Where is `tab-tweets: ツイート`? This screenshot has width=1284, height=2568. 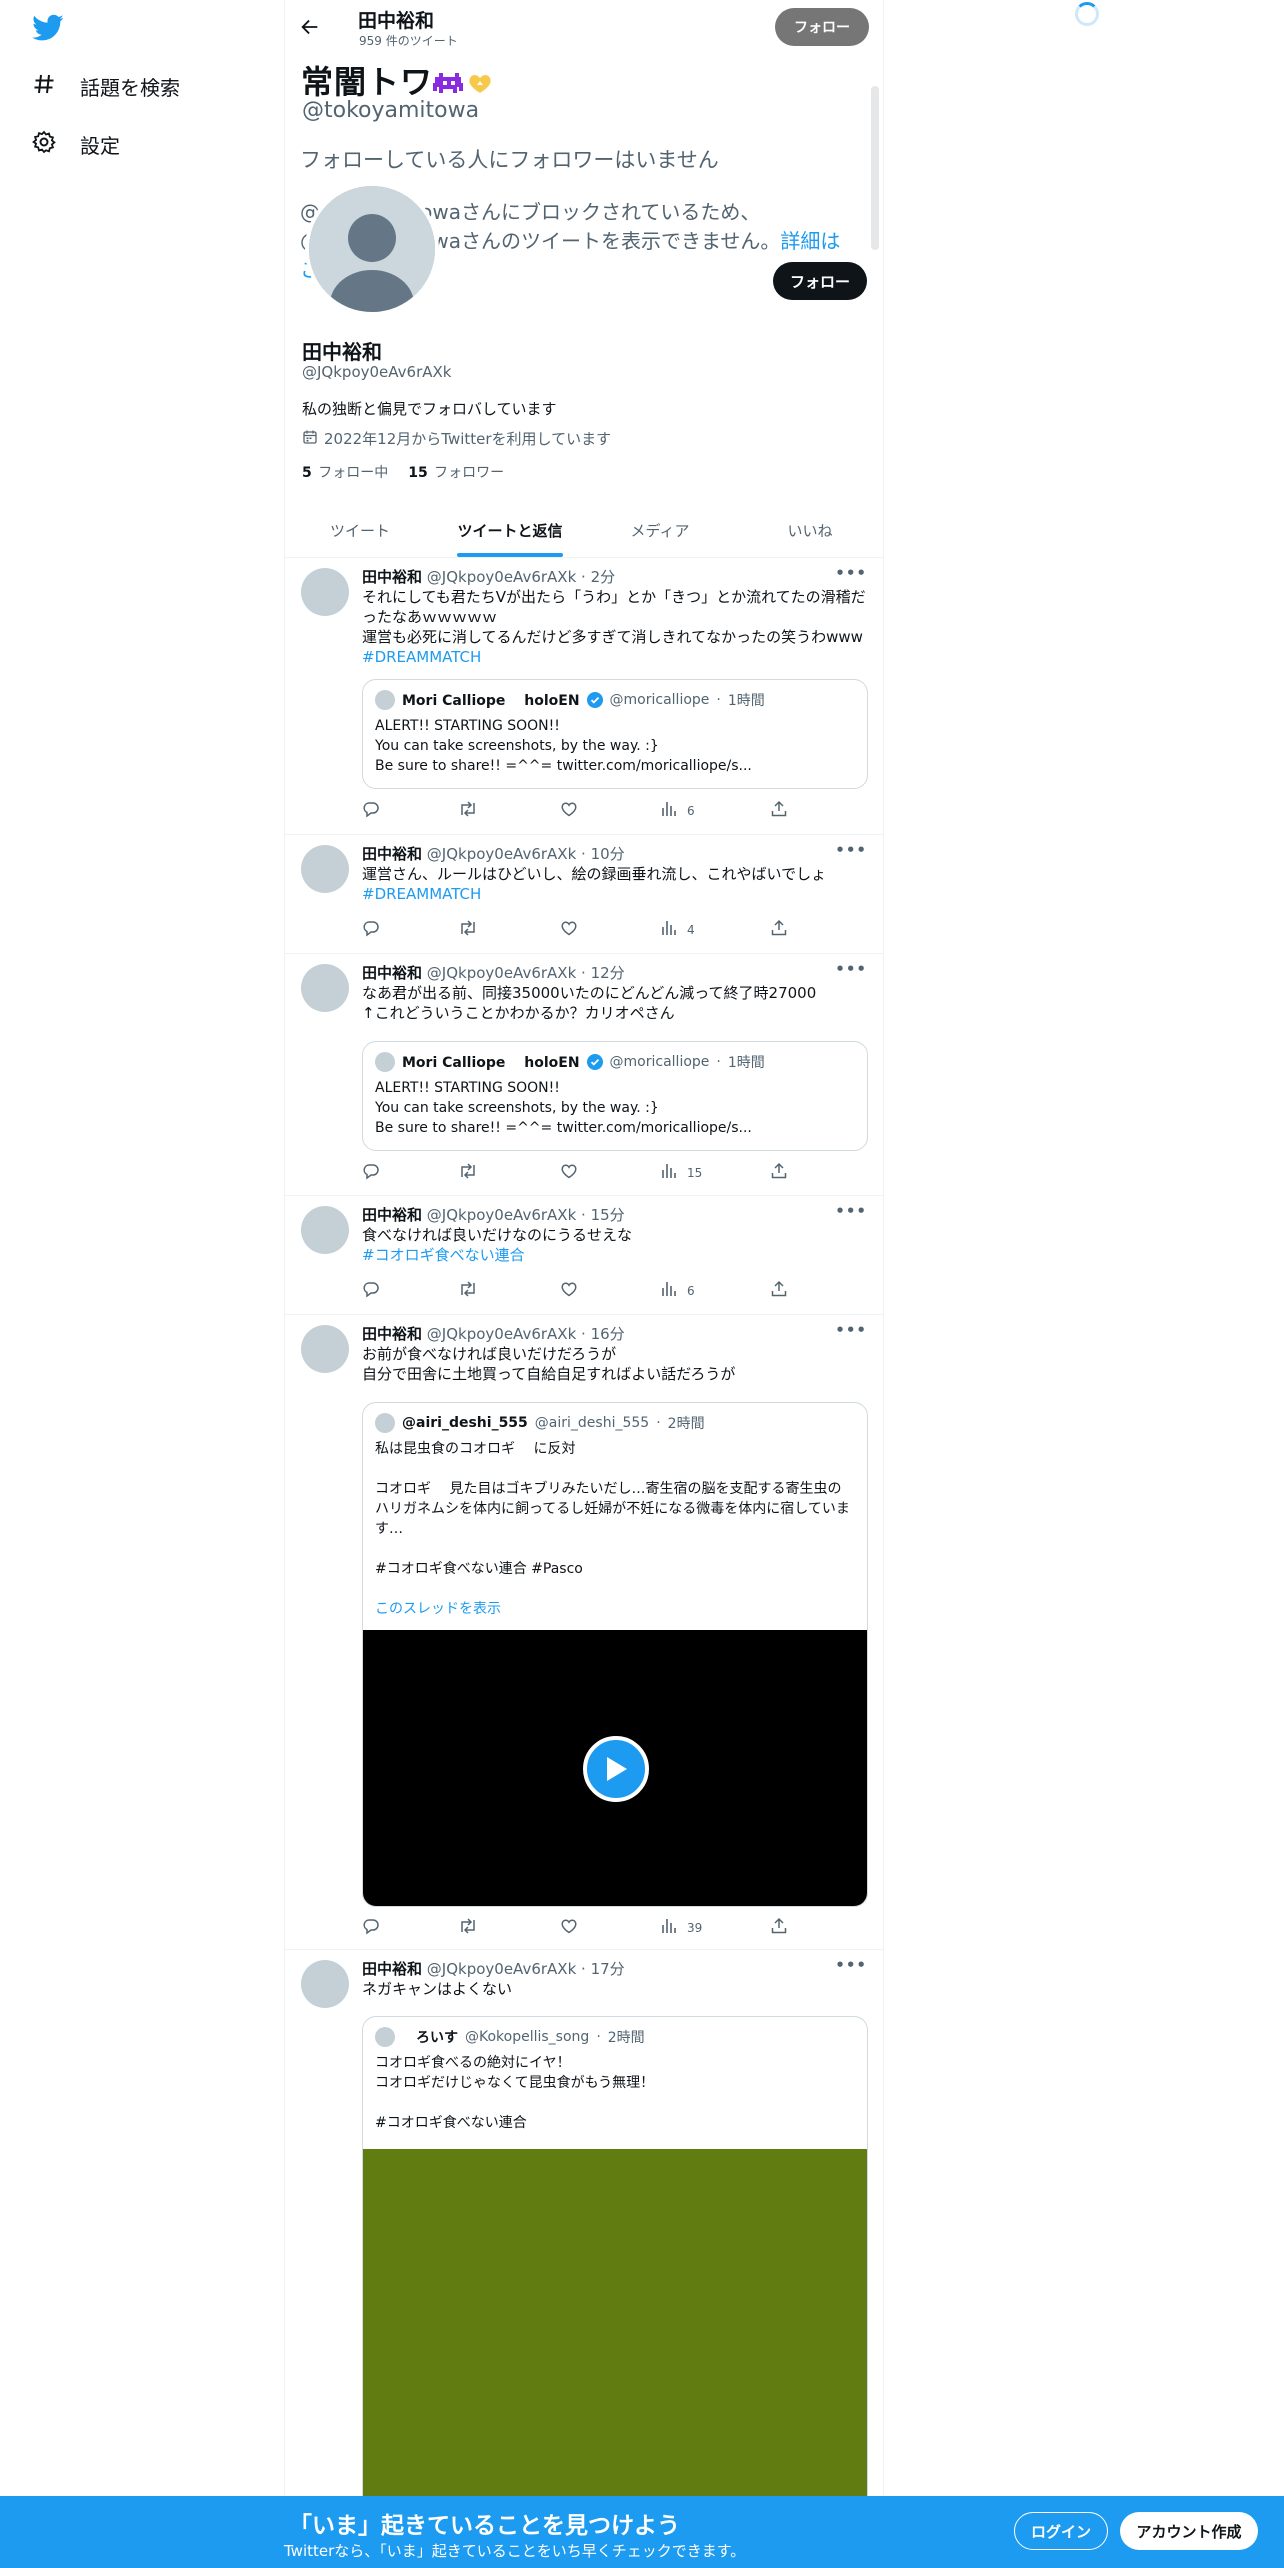 tab-tweets: ツイート is located at coordinates (360, 530).